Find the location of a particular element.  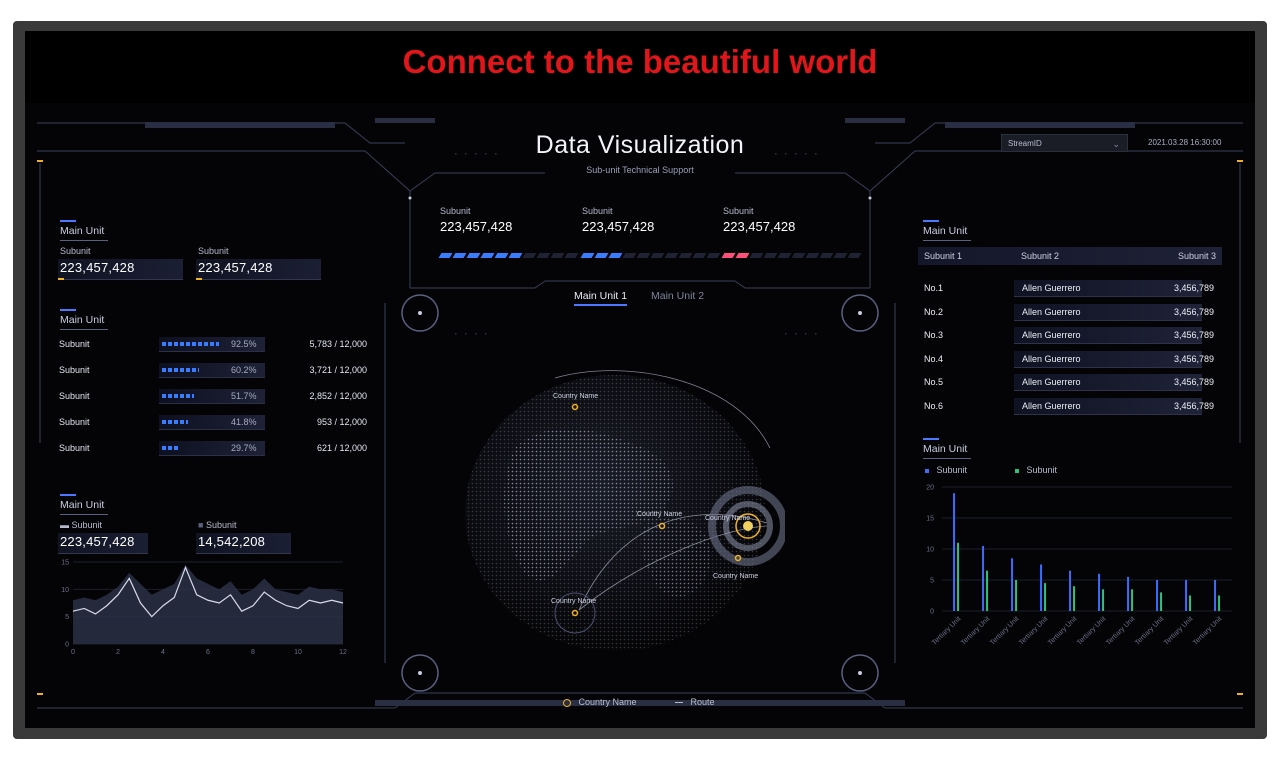

row-rank: No.2 is located at coordinates (934, 311).